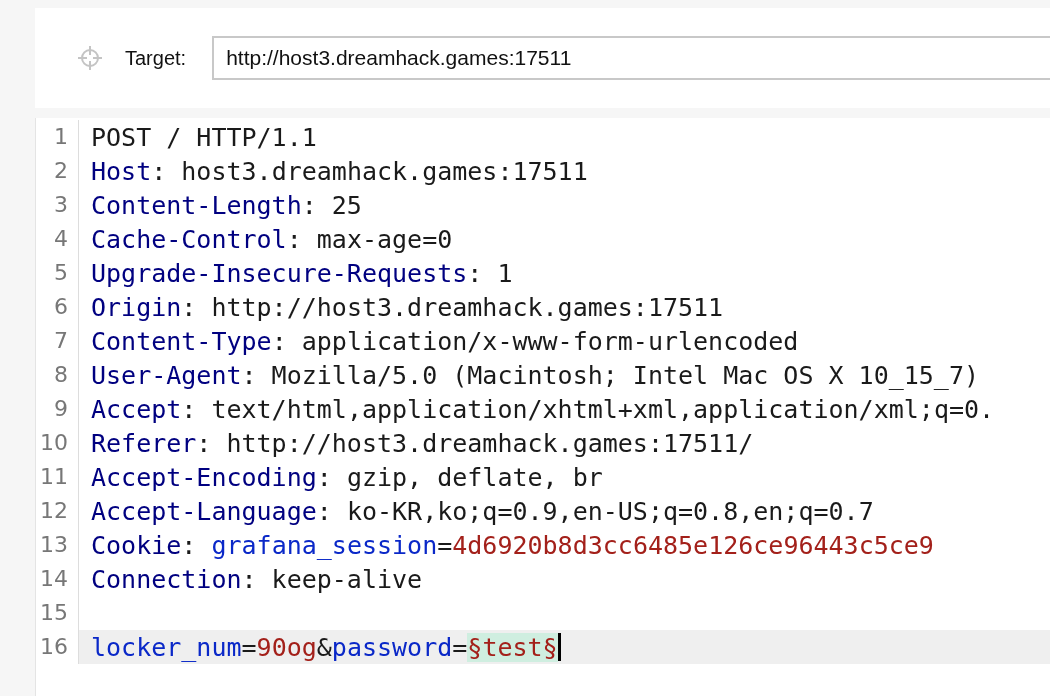 Image resolution: width=1050 pixels, height=696 pixels. Describe the element at coordinates (57, 613) in the screenshot. I see `line-number: 15` at that location.